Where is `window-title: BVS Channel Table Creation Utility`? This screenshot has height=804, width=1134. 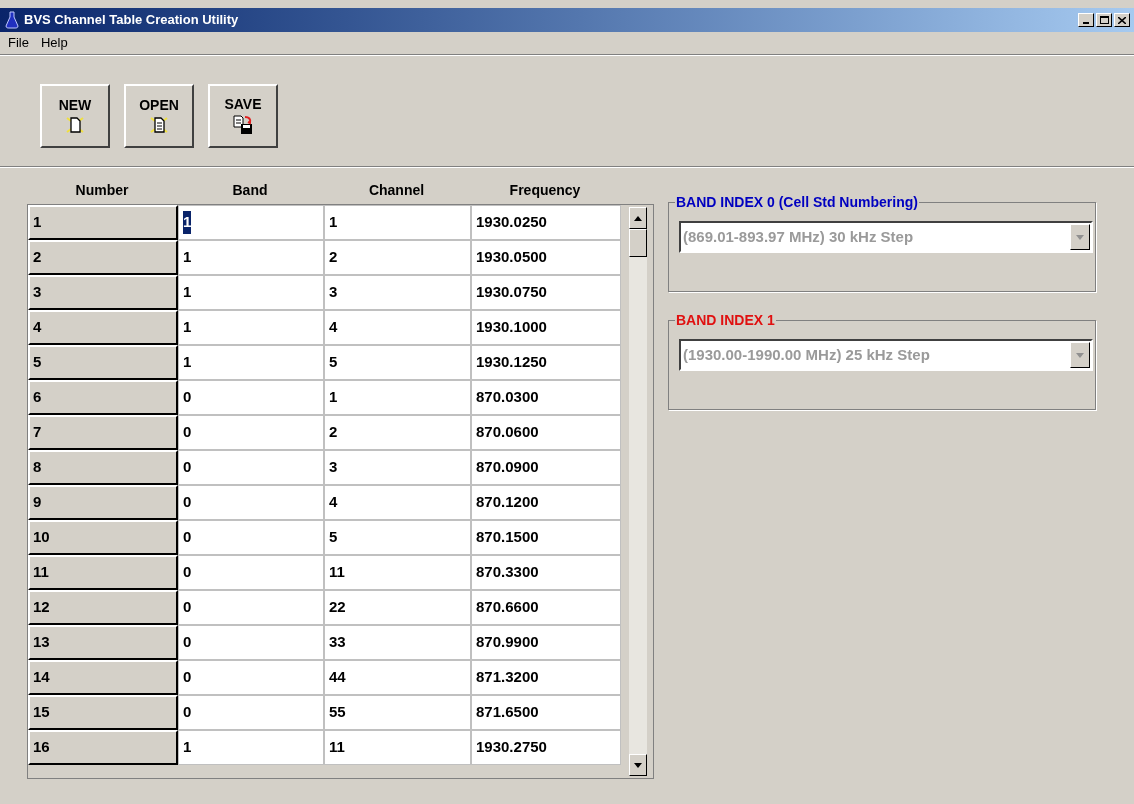 window-title: BVS Channel Table Creation Utility is located at coordinates (131, 20).